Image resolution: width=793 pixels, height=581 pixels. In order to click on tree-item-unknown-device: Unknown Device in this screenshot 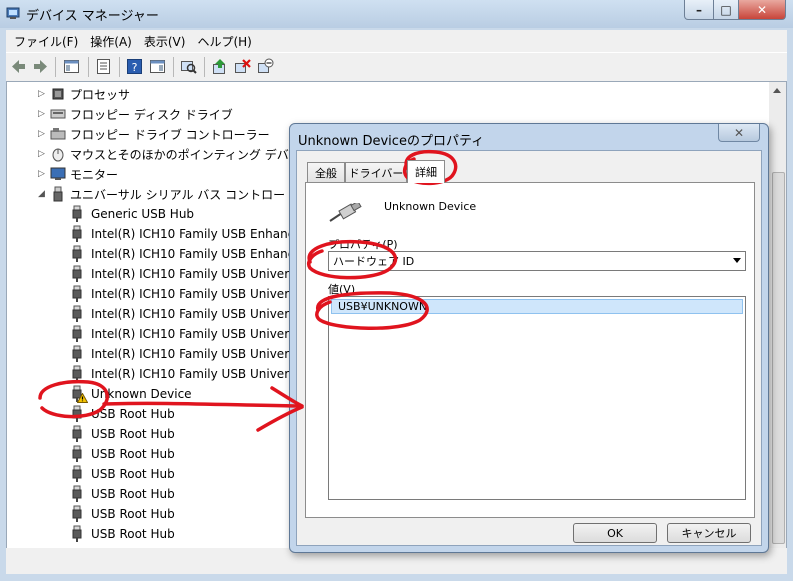, I will do `click(130, 394)`.